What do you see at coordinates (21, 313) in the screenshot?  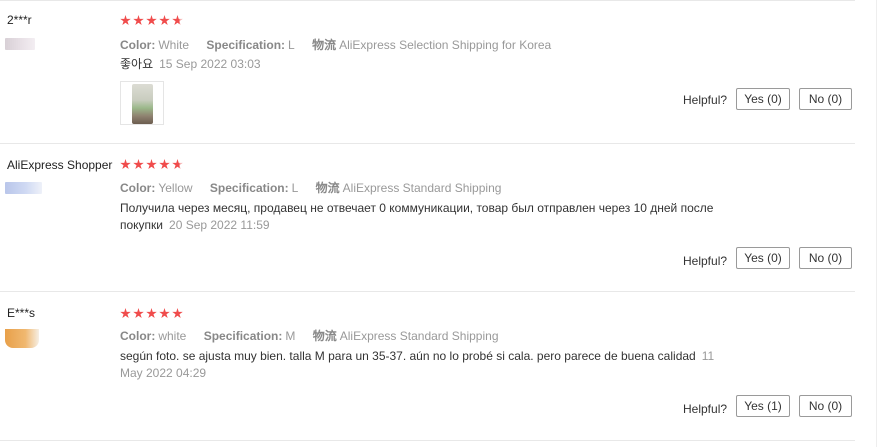 I see `reviewer-name: E***s` at bounding box center [21, 313].